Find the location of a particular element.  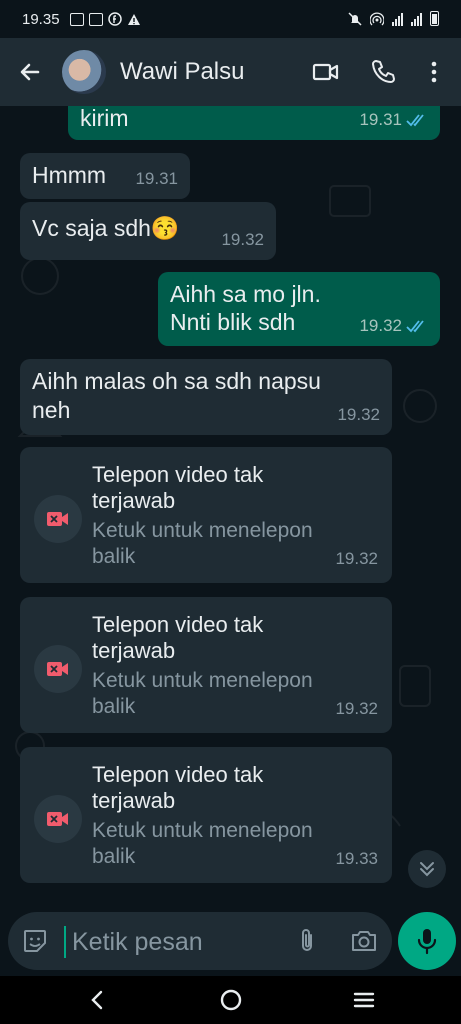

incoming-message: Aihh malas oh sa sdh napsu neh 19.32 is located at coordinates (206, 397).